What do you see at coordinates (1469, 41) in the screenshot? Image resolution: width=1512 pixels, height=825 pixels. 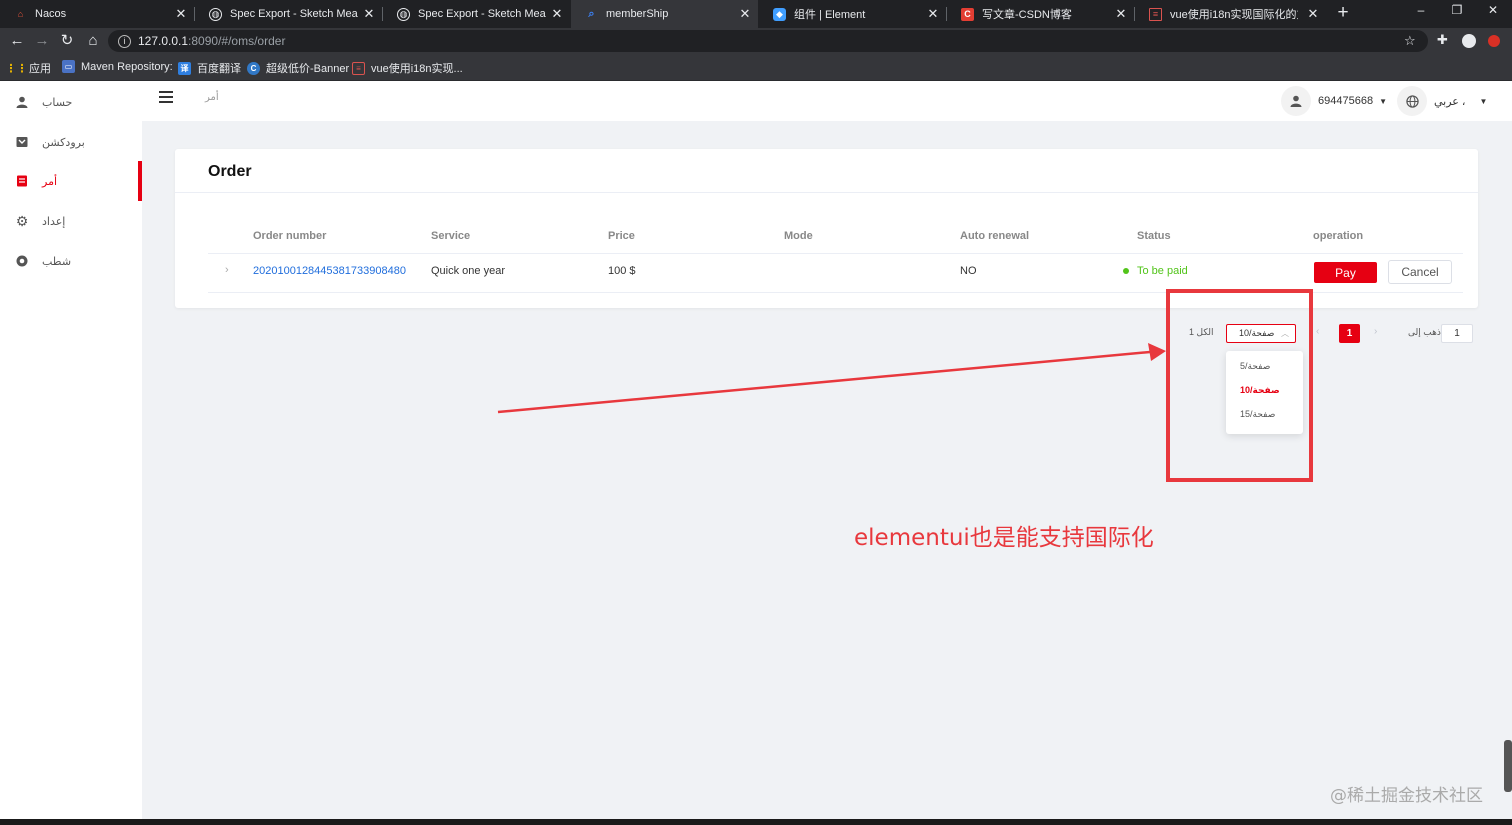 I see `profile-avatar-icon` at bounding box center [1469, 41].